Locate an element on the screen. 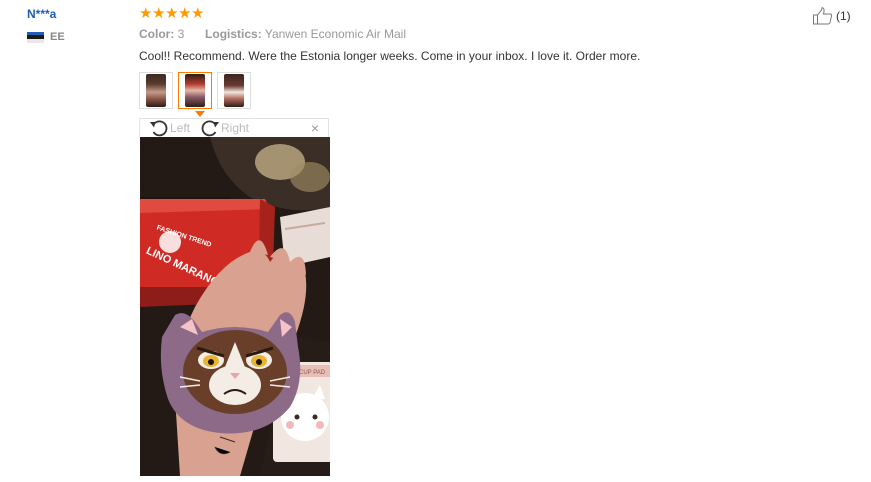 The width and height of the screenshot is (871, 482). rotate-right-label: Right is located at coordinates (235, 128).